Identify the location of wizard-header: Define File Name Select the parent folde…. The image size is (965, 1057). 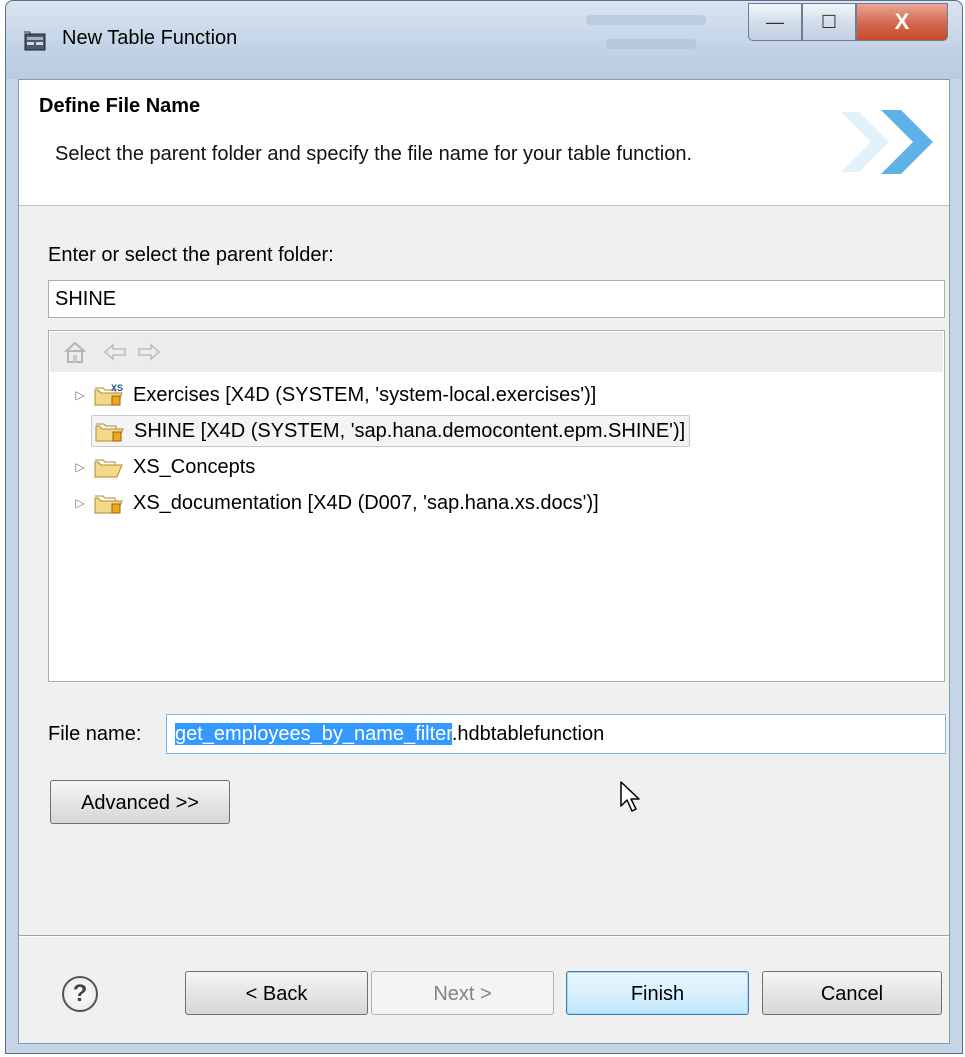
(484, 143).